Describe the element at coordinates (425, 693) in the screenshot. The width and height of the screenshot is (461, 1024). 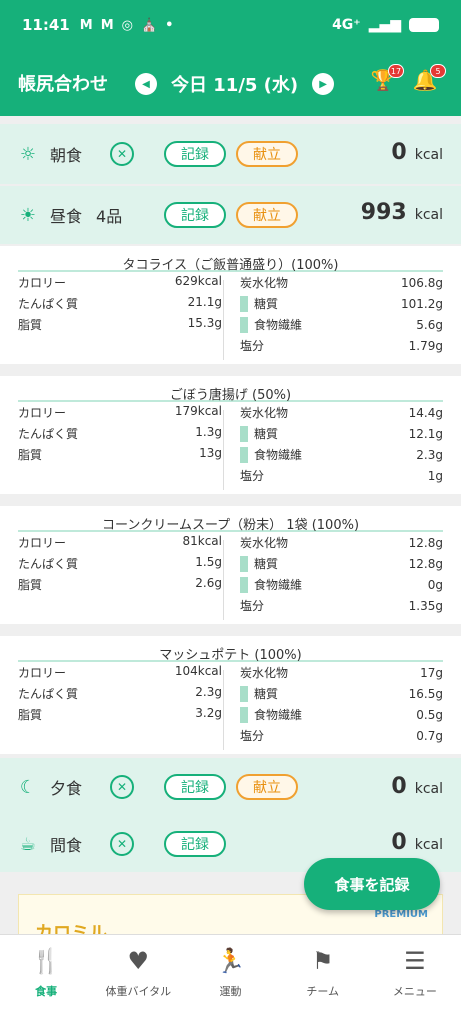
I see `sugar-value: 16.5g` at that location.